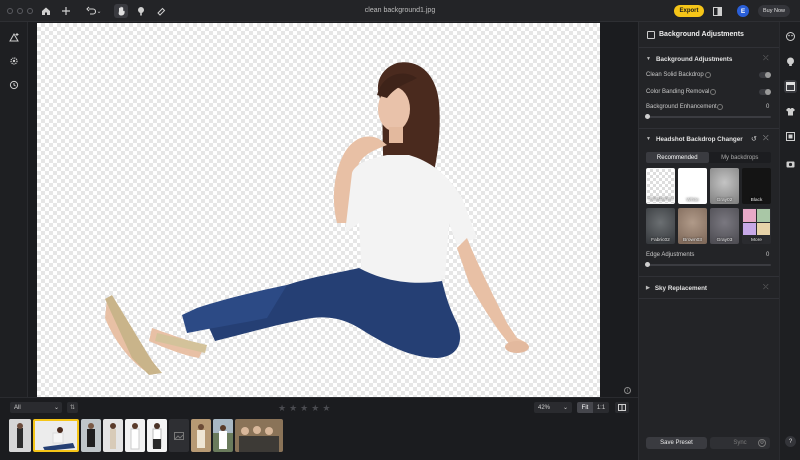 The height and width of the screenshot is (460, 800). What do you see at coordinates (724, 240) in the screenshot?
I see `swatch-label: Gray03` at bounding box center [724, 240].